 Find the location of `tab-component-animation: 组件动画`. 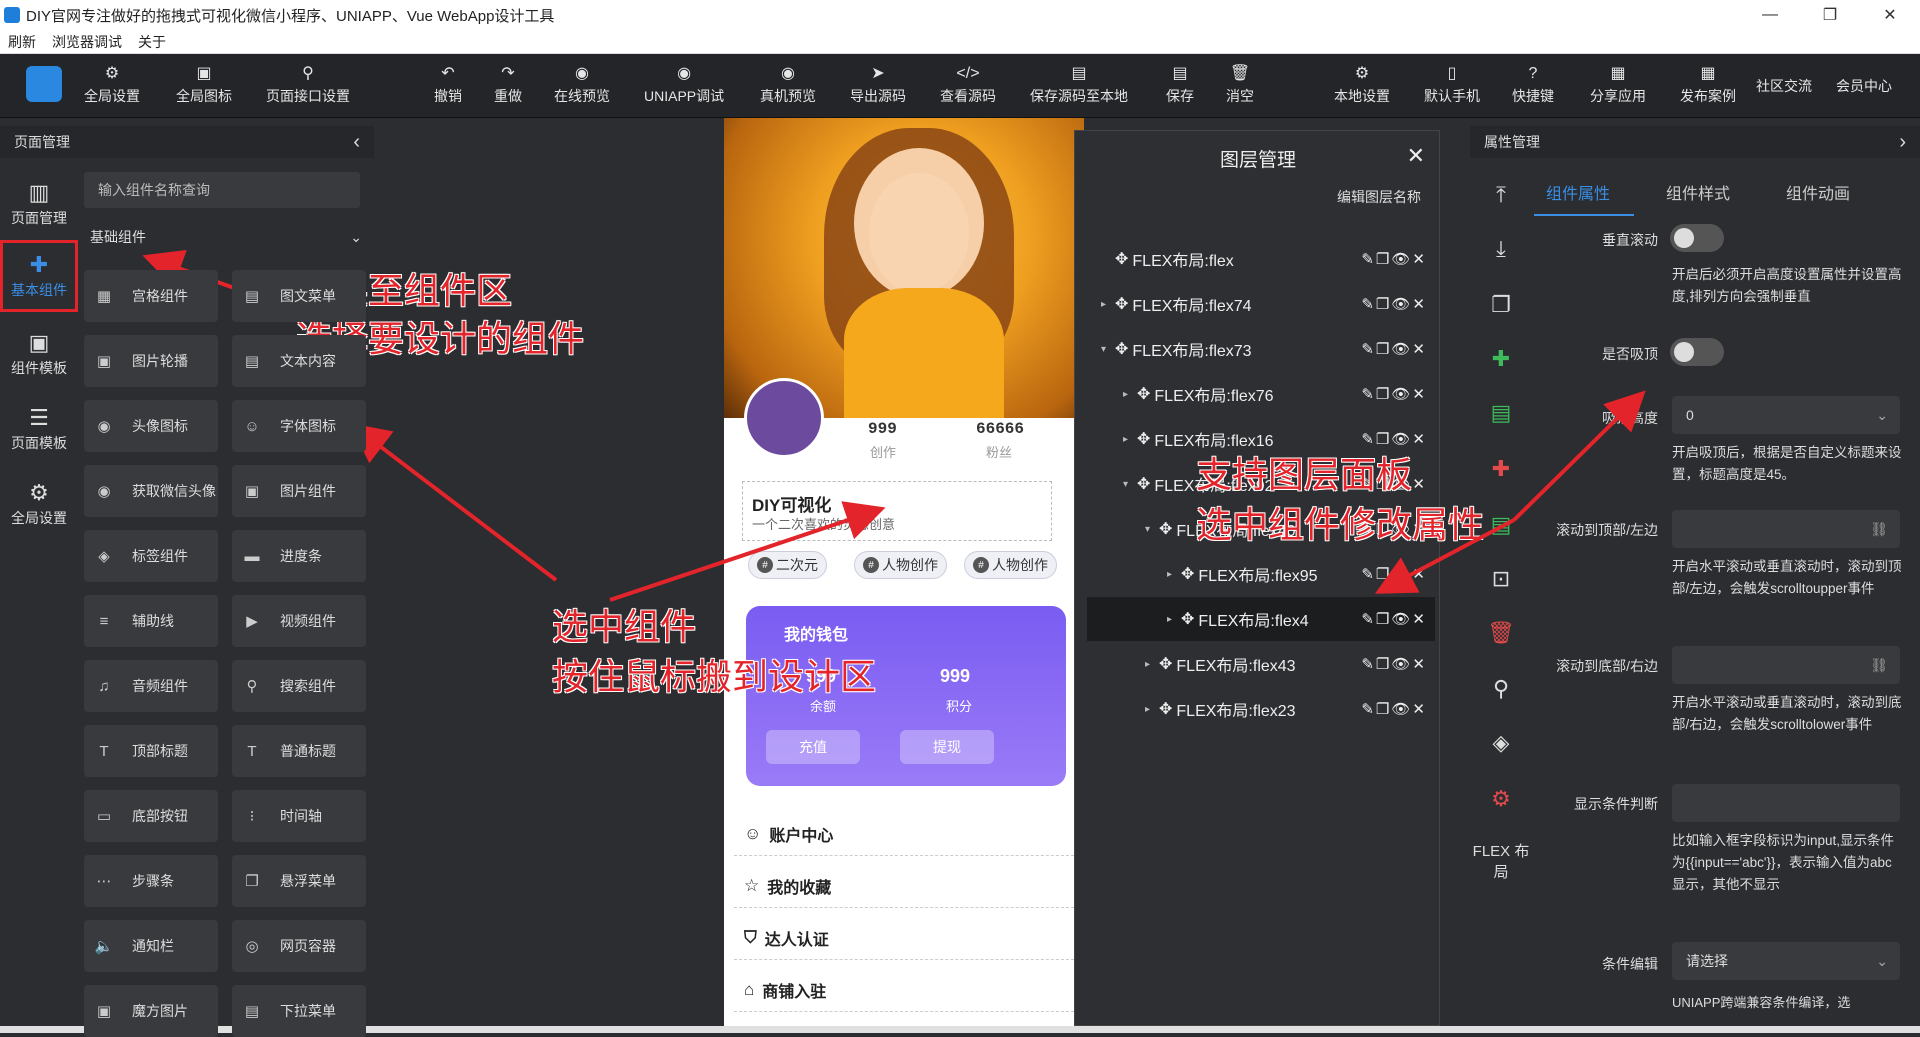

tab-component-animation: 组件动画 is located at coordinates (1818, 192).